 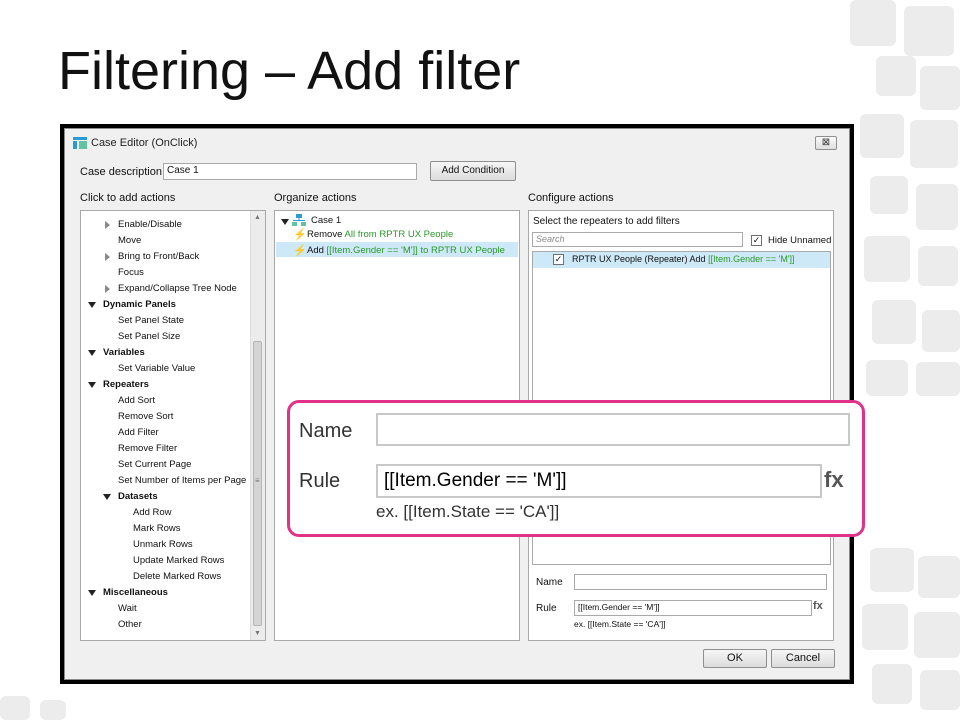 What do you see at coordinates (800, 240) in the screenshot?
I see `hide-unnamed-label: Hide Unnamed` at bounding box center [800, 240].